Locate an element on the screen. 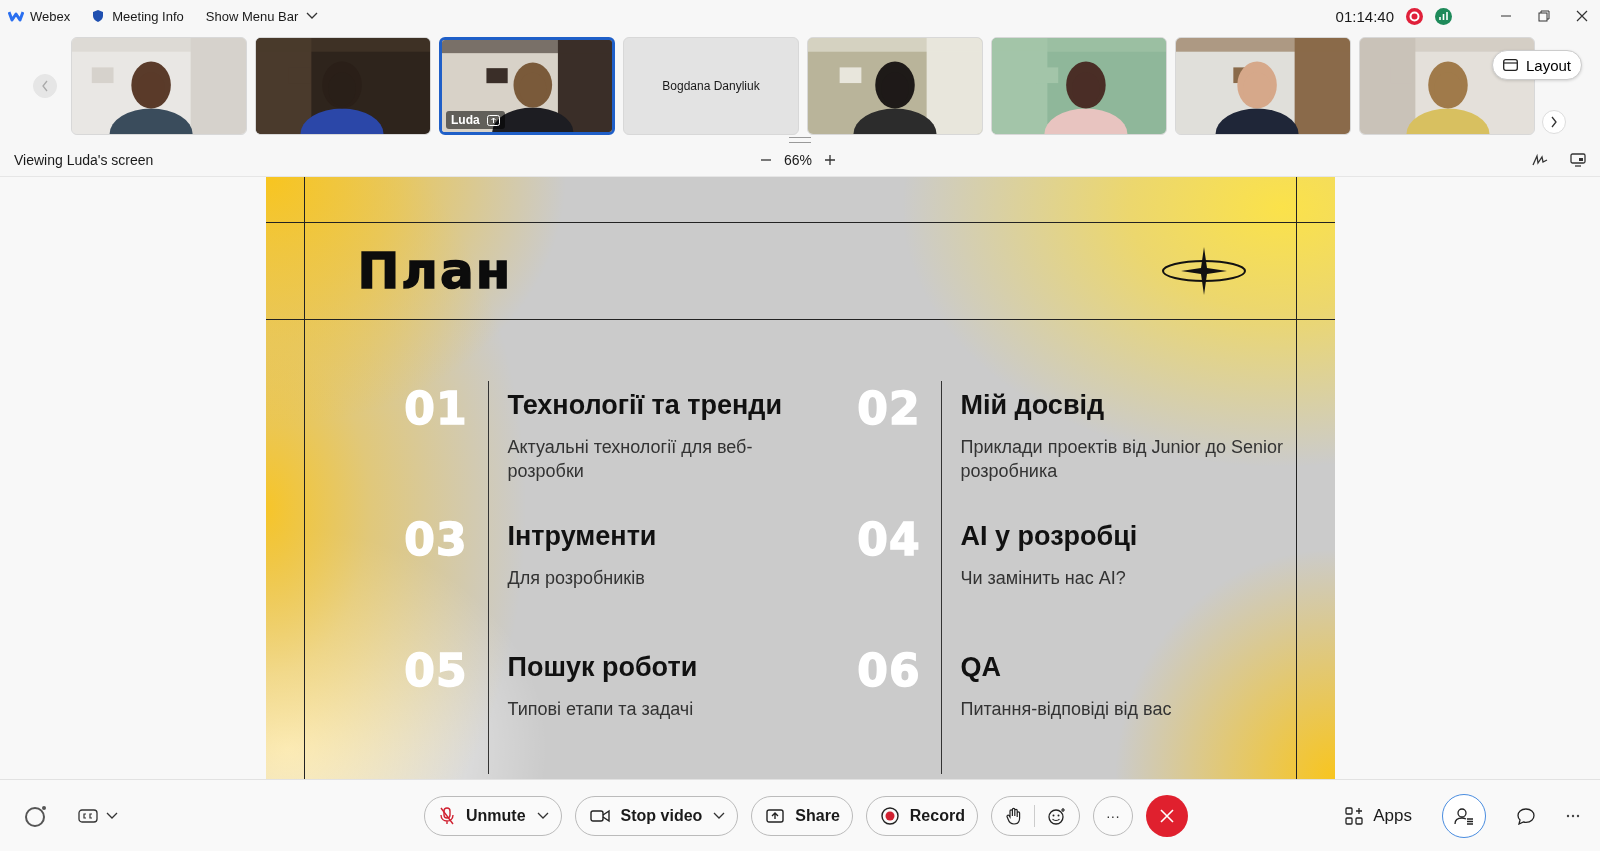  item-description: Питання-відповіді від вас is located at coordinates (1066, 709).